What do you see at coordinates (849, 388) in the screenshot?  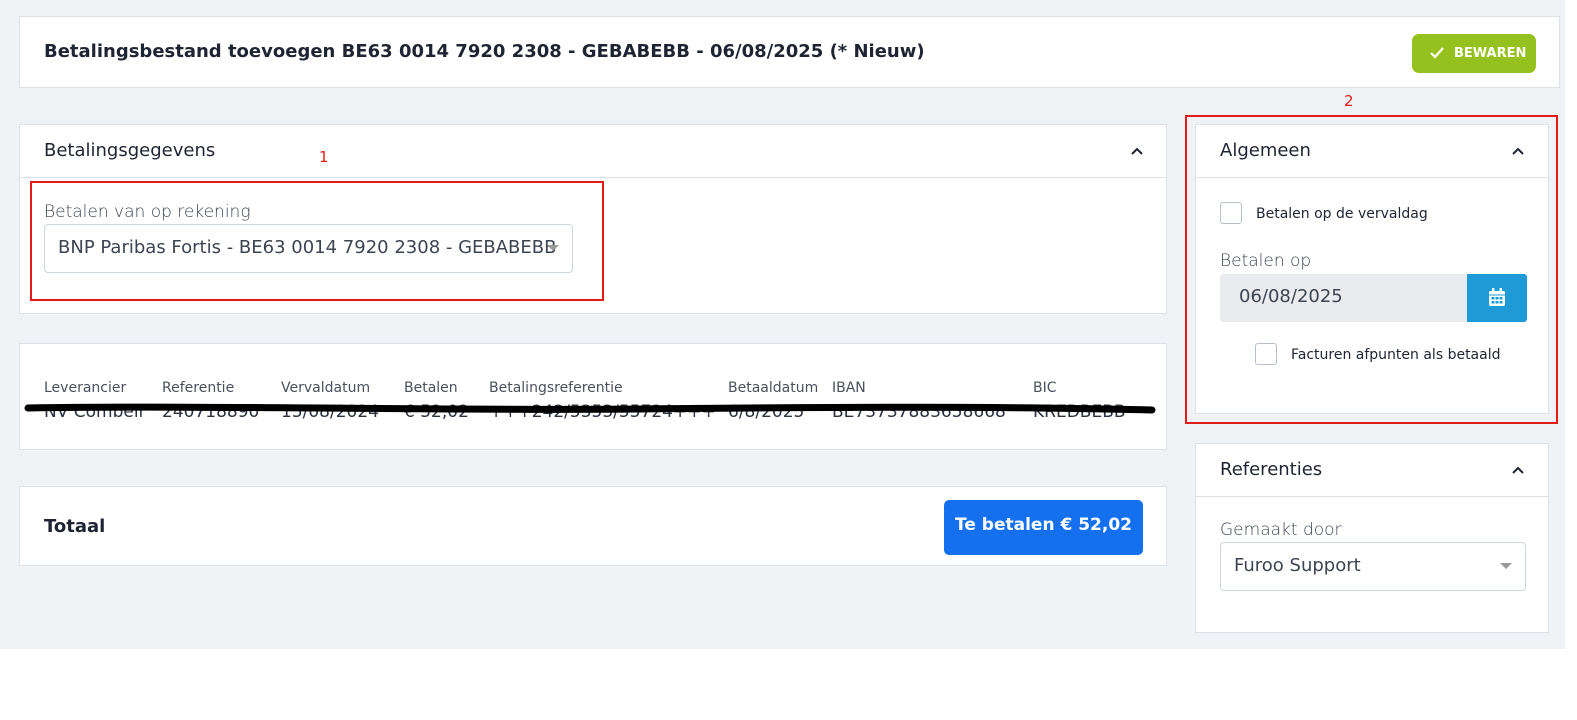 I see `column-header: IBAN` at bounding box center [849, 388].